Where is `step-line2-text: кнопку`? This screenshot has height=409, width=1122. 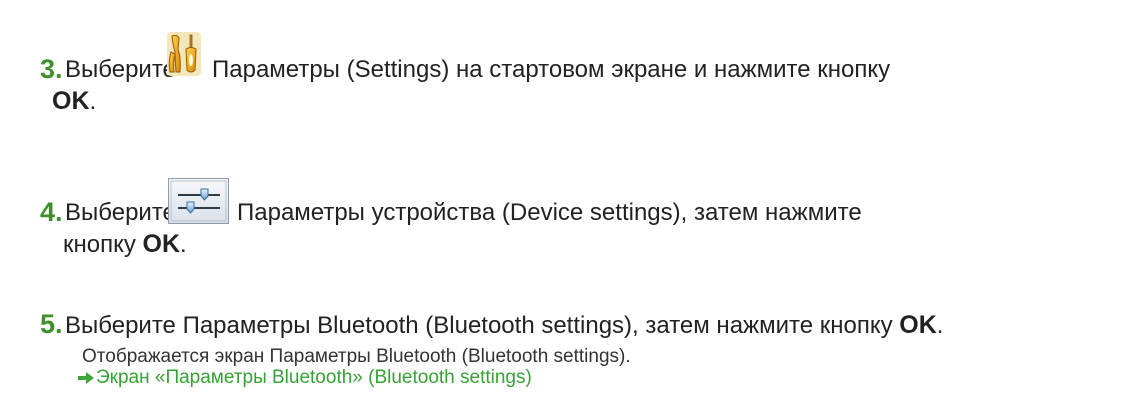
step-line2-text: кнопку is located at coordinates (99, 244).